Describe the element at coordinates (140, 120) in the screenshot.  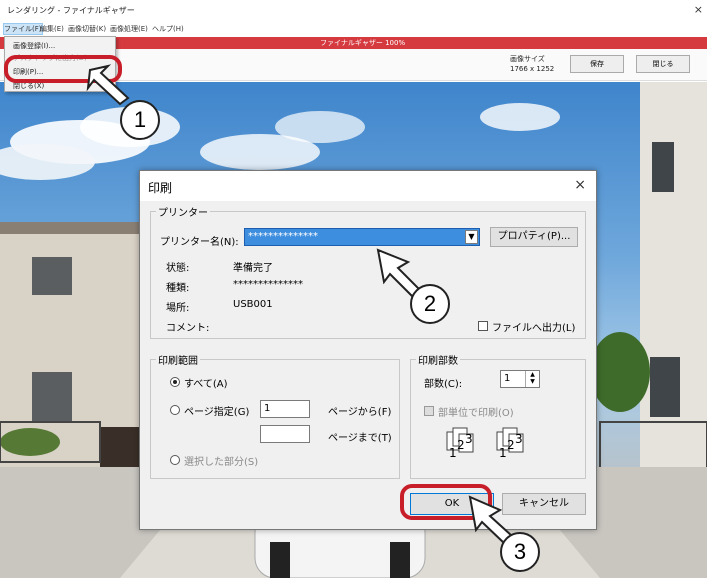
I see `step-callout-1: 1` at that location.